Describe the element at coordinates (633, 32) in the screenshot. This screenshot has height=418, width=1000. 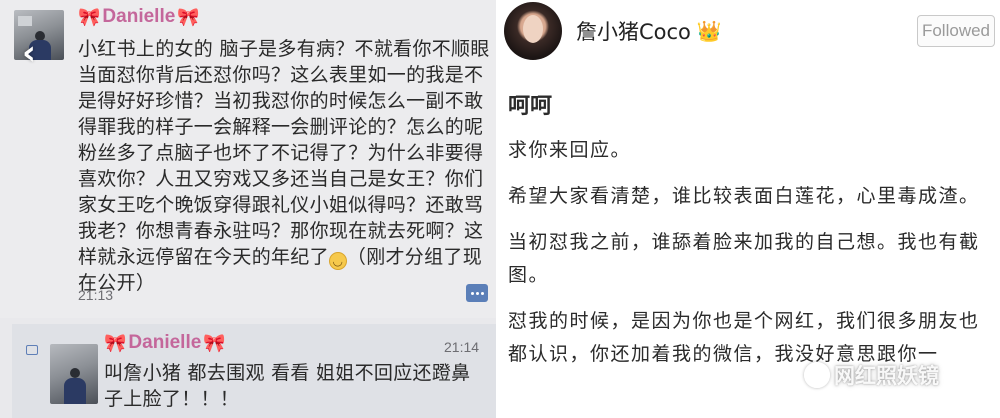
I see `username-label: 詹小猪Coco` at that location.